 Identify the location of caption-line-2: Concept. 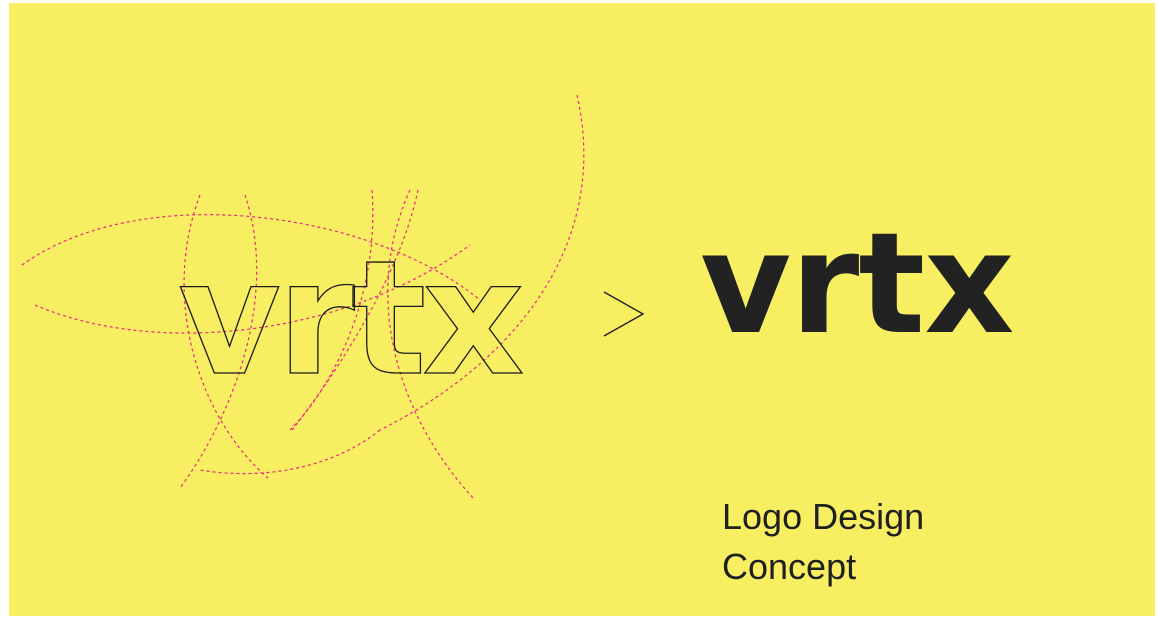
(789, 566).